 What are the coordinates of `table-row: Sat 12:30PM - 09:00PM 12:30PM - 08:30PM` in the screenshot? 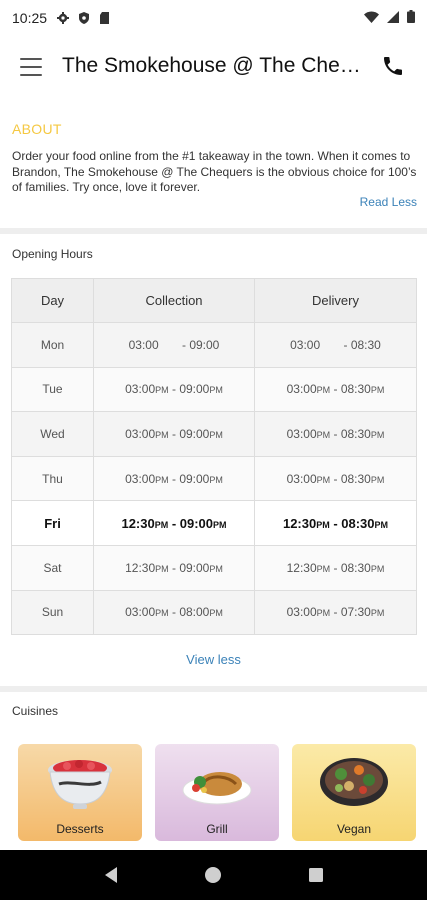 It's located at (214, 567).